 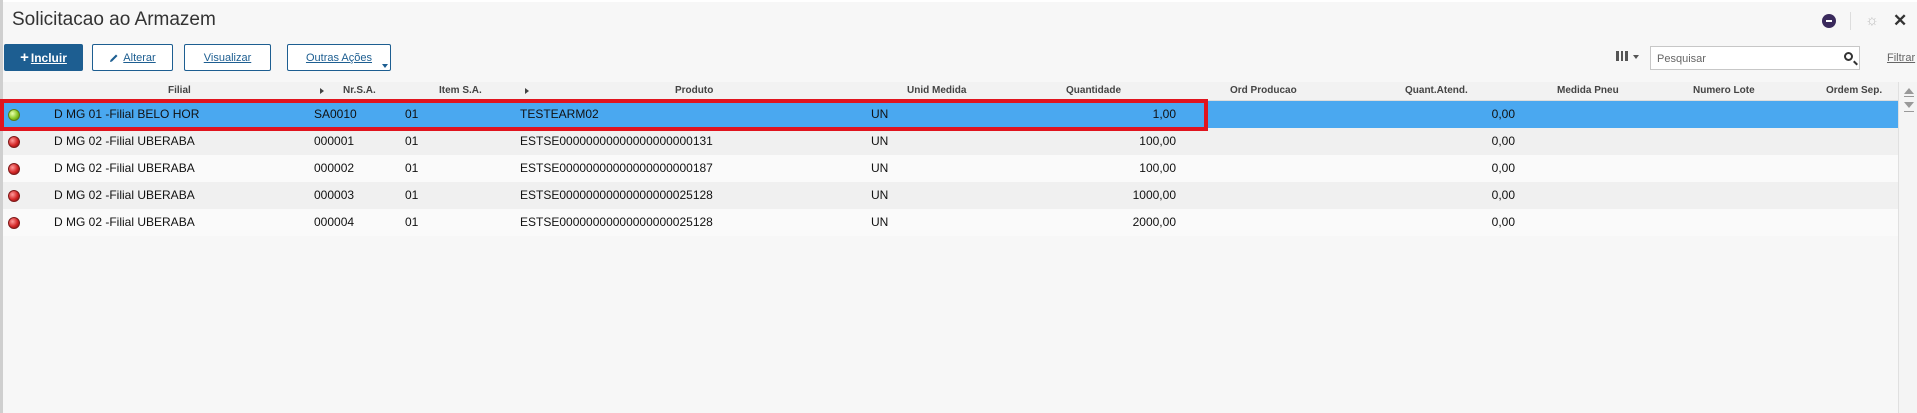 I want to click on outras-acoes-button: Outras Ações, so click(x=339, y=57).